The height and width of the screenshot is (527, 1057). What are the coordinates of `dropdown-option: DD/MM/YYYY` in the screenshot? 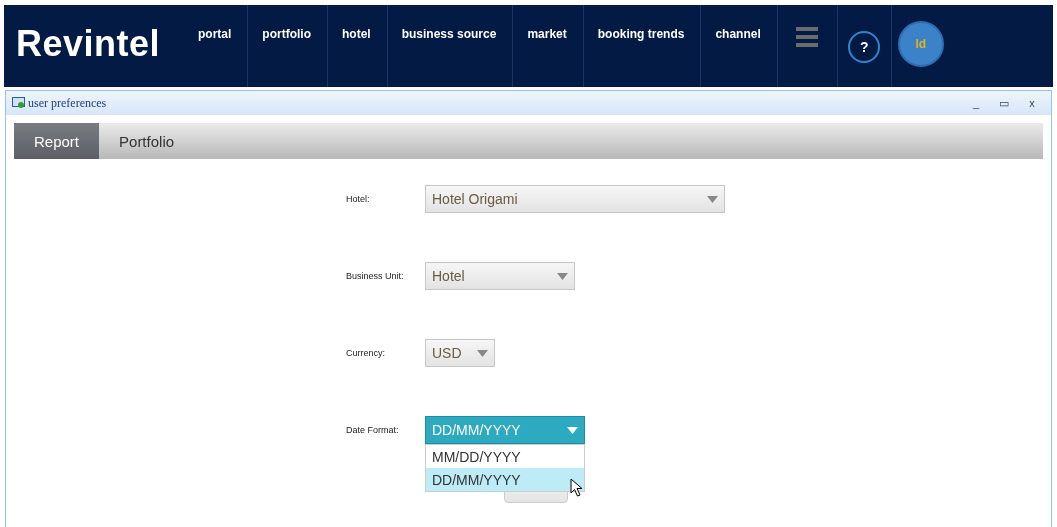 It's located at (505, 479).